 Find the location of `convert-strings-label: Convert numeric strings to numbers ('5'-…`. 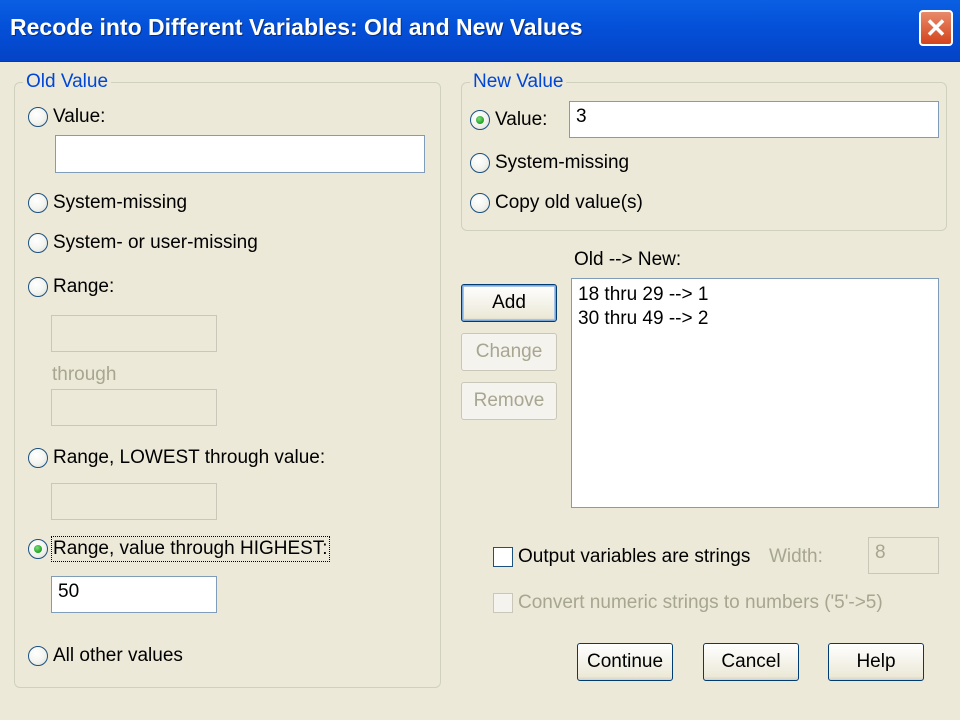

convert-strings-label: Convert numeric strings to numbers ('5'-… is located at coordinates (700, 602).